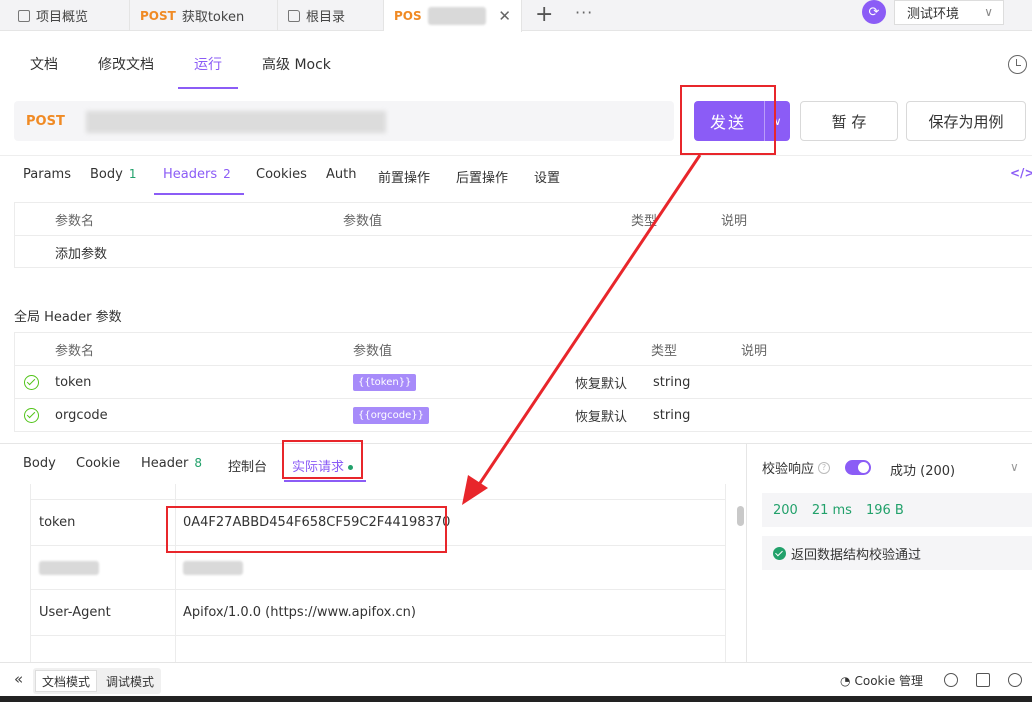 This screenshot has height=702, width=1032. Describe the element at coordinates (130, 681) in the screenshot. I see `debug-mode-button: 调试模式` at that location.